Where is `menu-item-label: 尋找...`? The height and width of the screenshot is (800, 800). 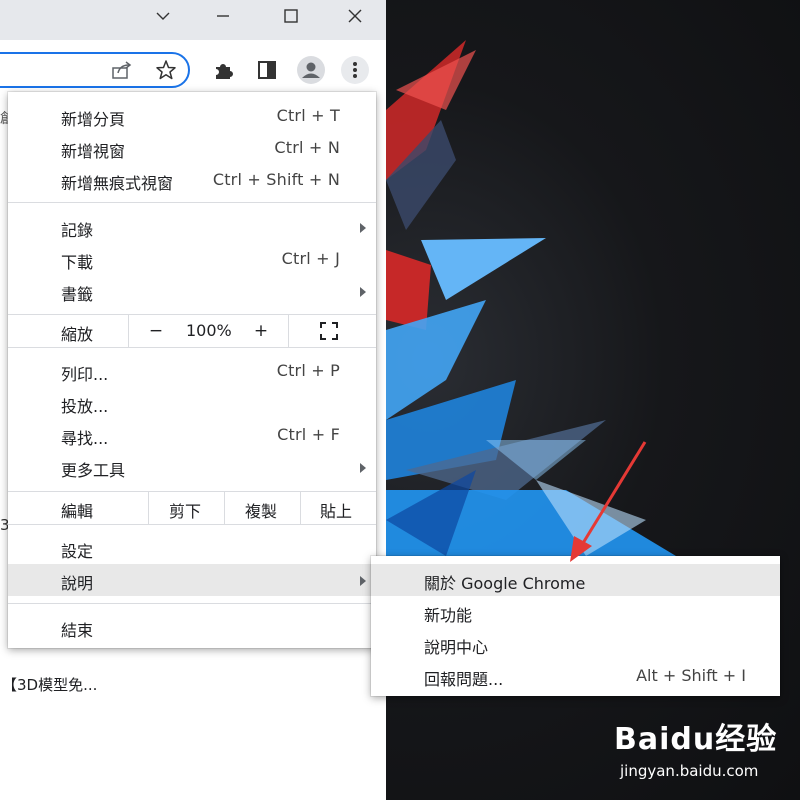 menu-item-label: 尋找... is located at coordinates (85, 438).